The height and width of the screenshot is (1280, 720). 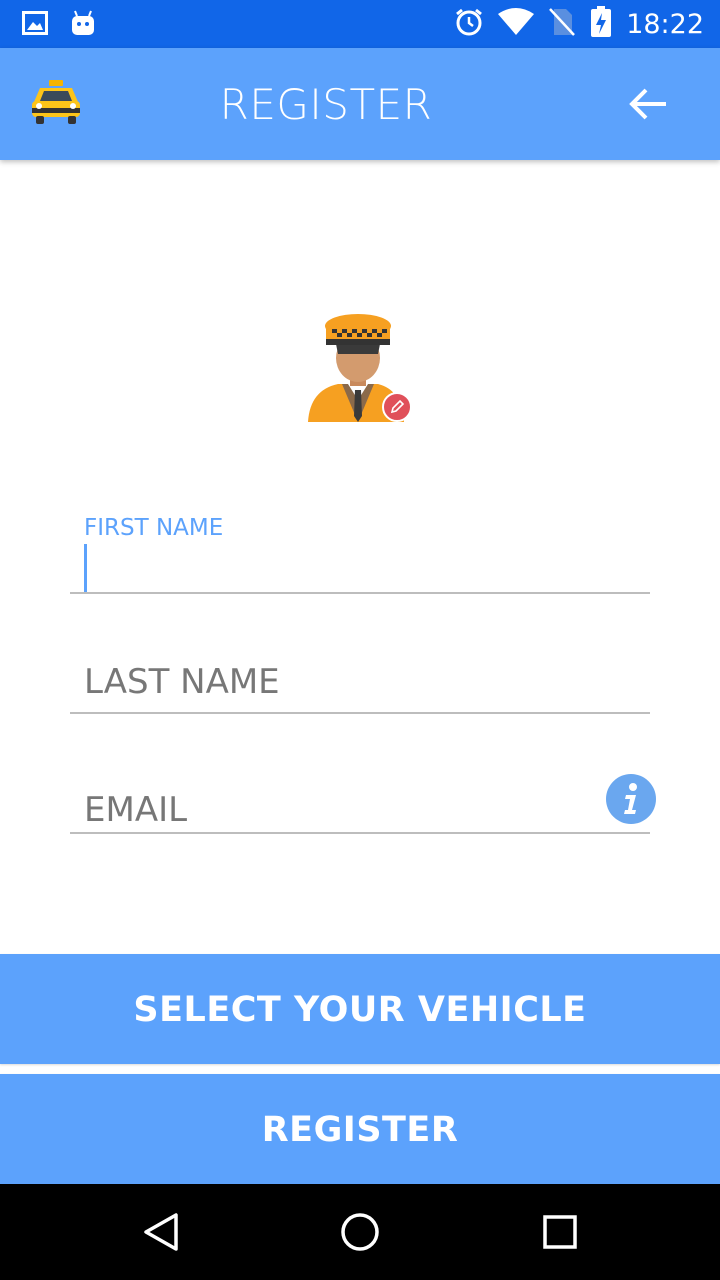 I want to click on select-vehicle-button: SELECT YOUR VEHICLE, so click(x=360, y=1009).